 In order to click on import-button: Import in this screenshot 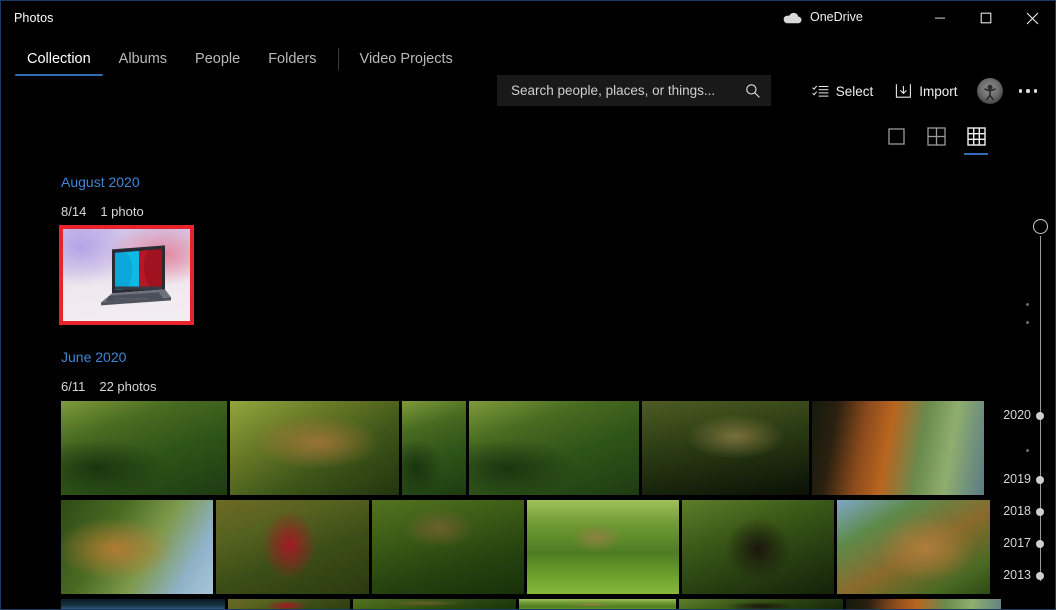, I will do `click(926, 91)`.